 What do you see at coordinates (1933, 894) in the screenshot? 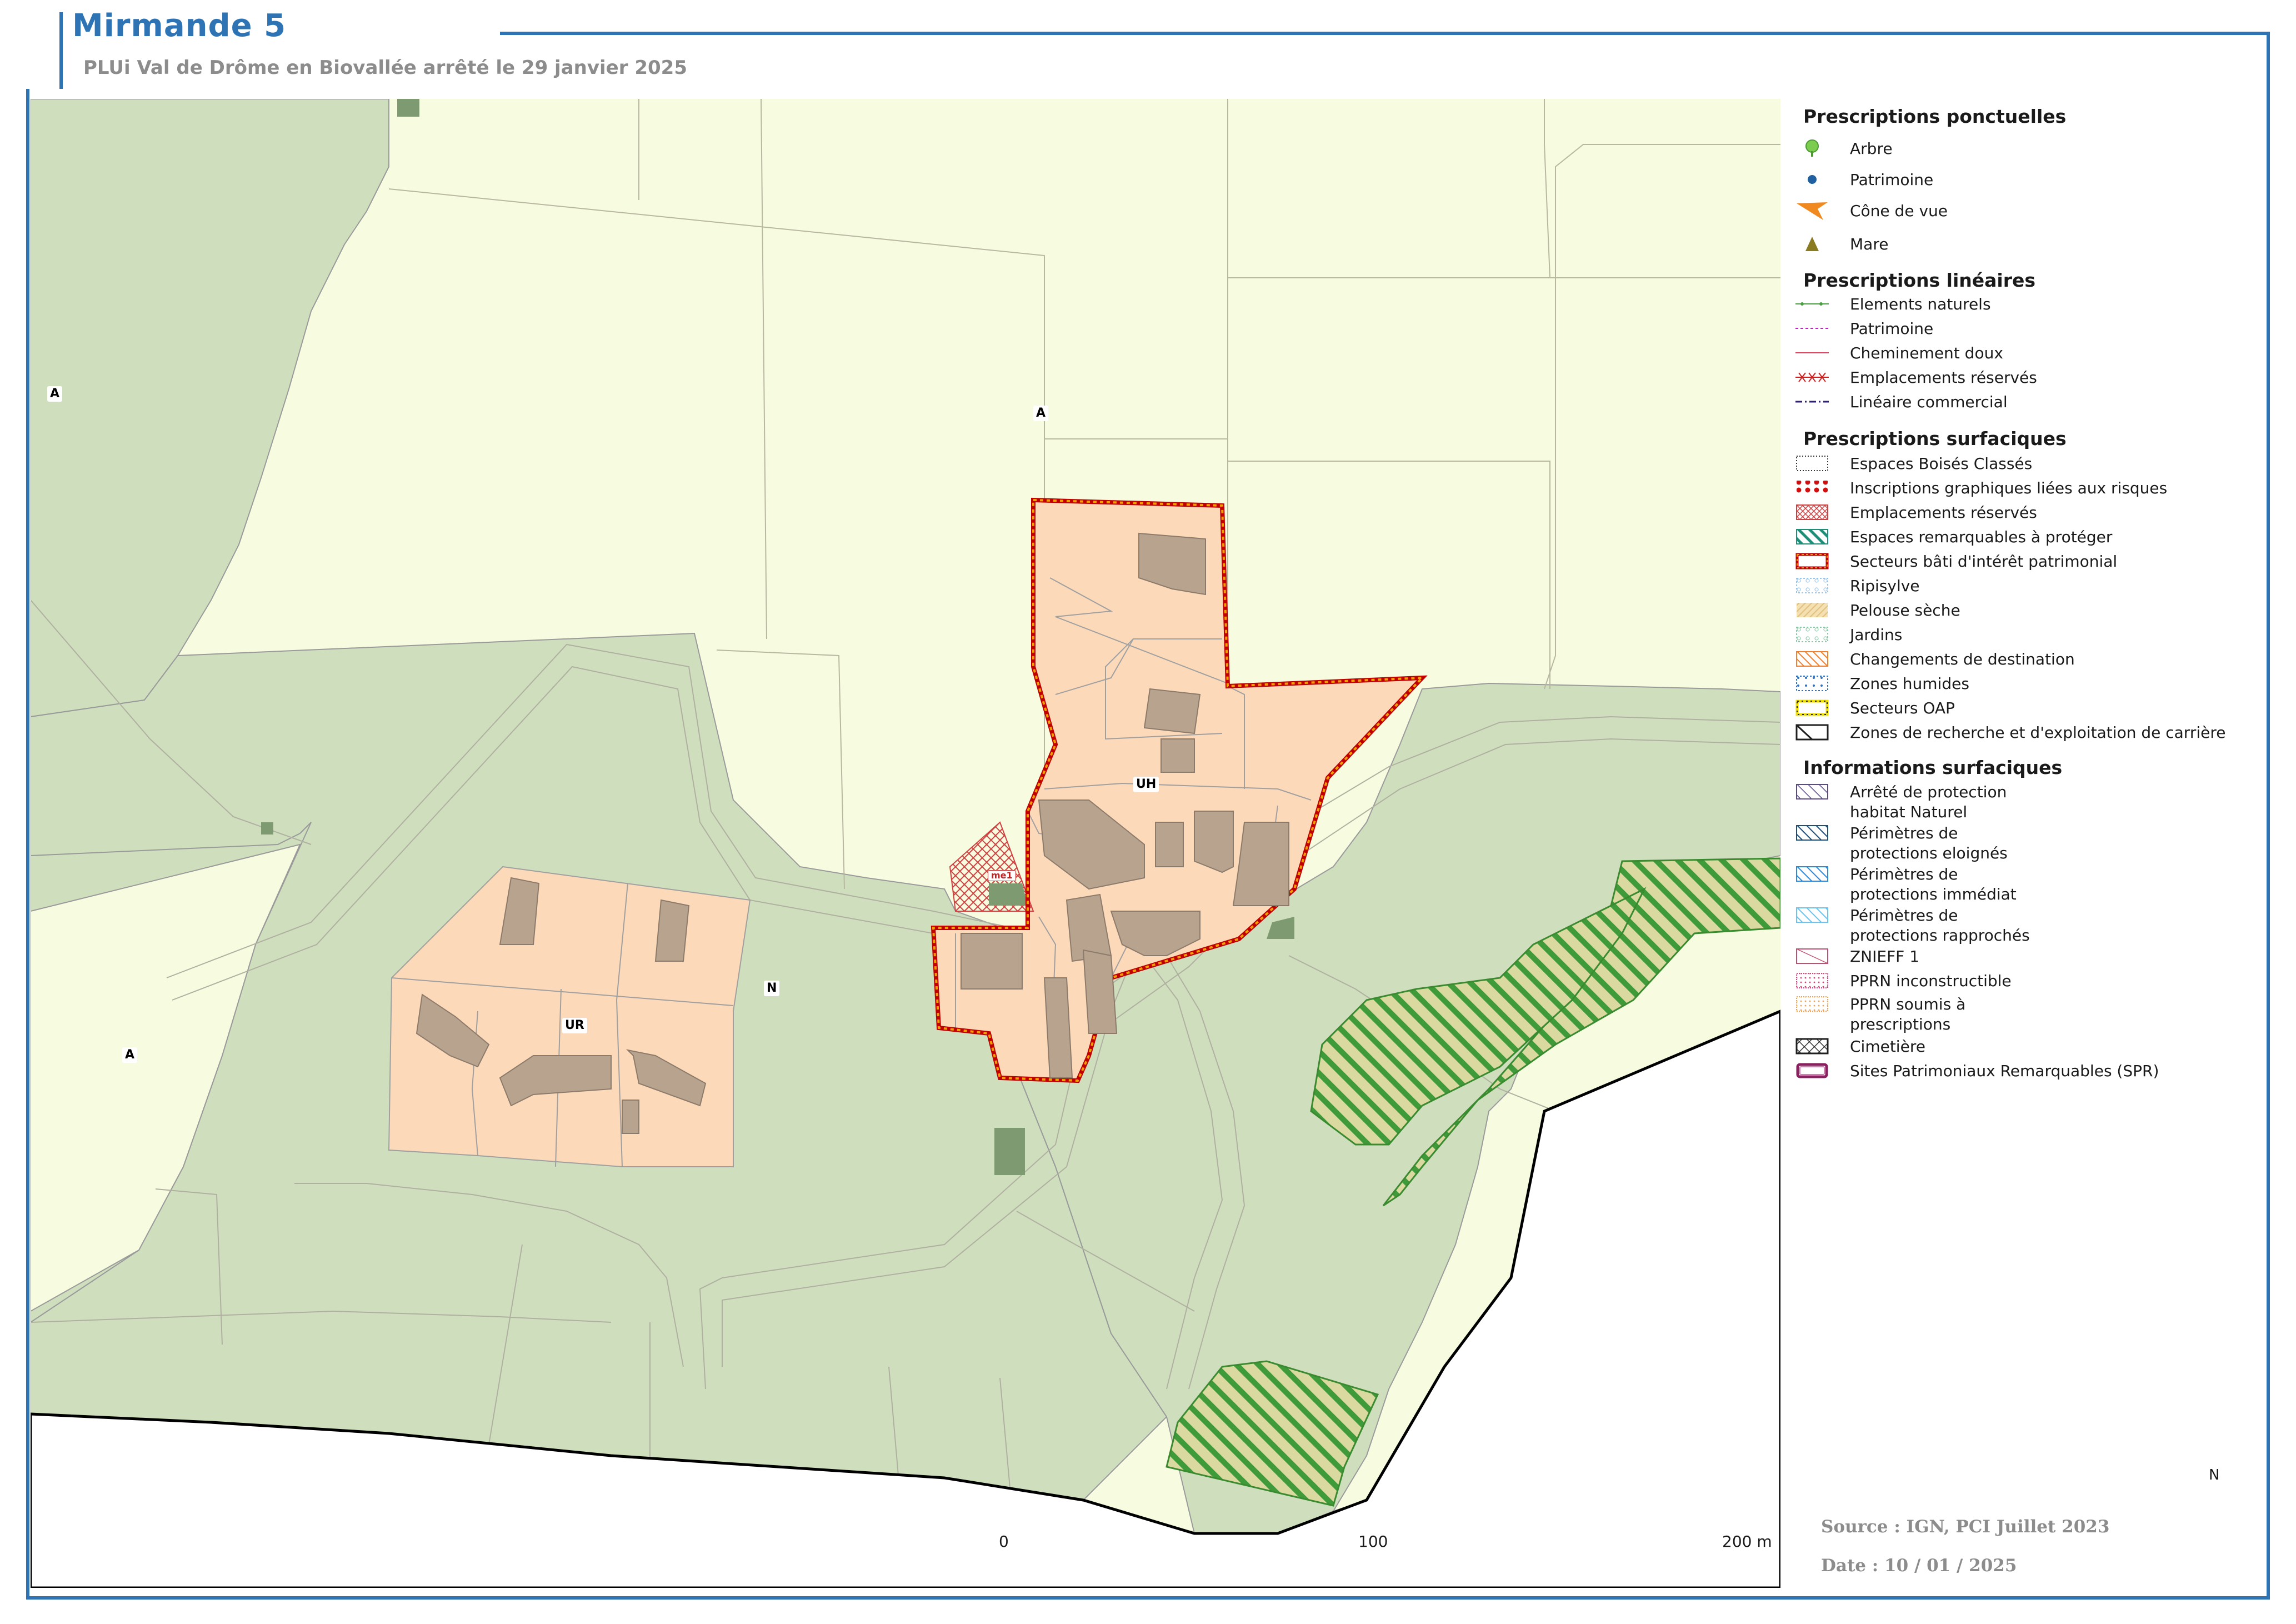
I see `legend-label-line2: protections immédiat` at bounding box center [1933, 894].